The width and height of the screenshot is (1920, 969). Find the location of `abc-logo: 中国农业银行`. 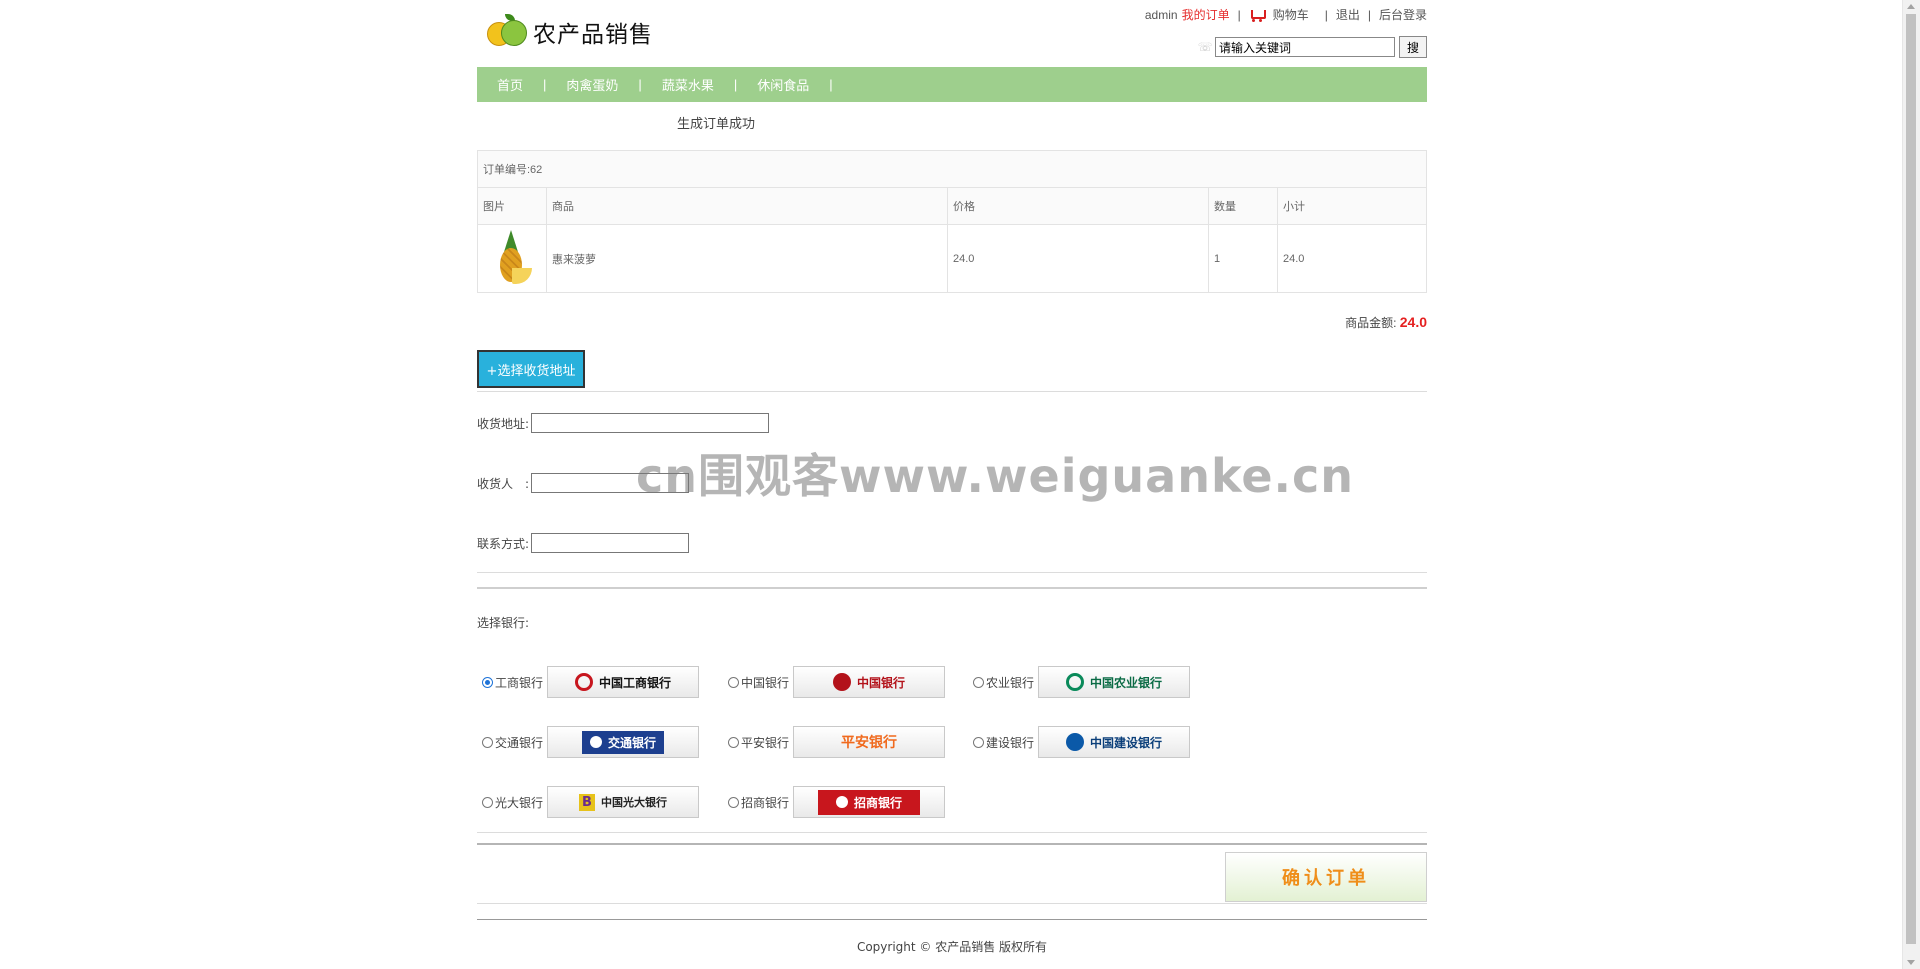

abc-logo: 中国农业银行 is located at coordinates (1114, 682).